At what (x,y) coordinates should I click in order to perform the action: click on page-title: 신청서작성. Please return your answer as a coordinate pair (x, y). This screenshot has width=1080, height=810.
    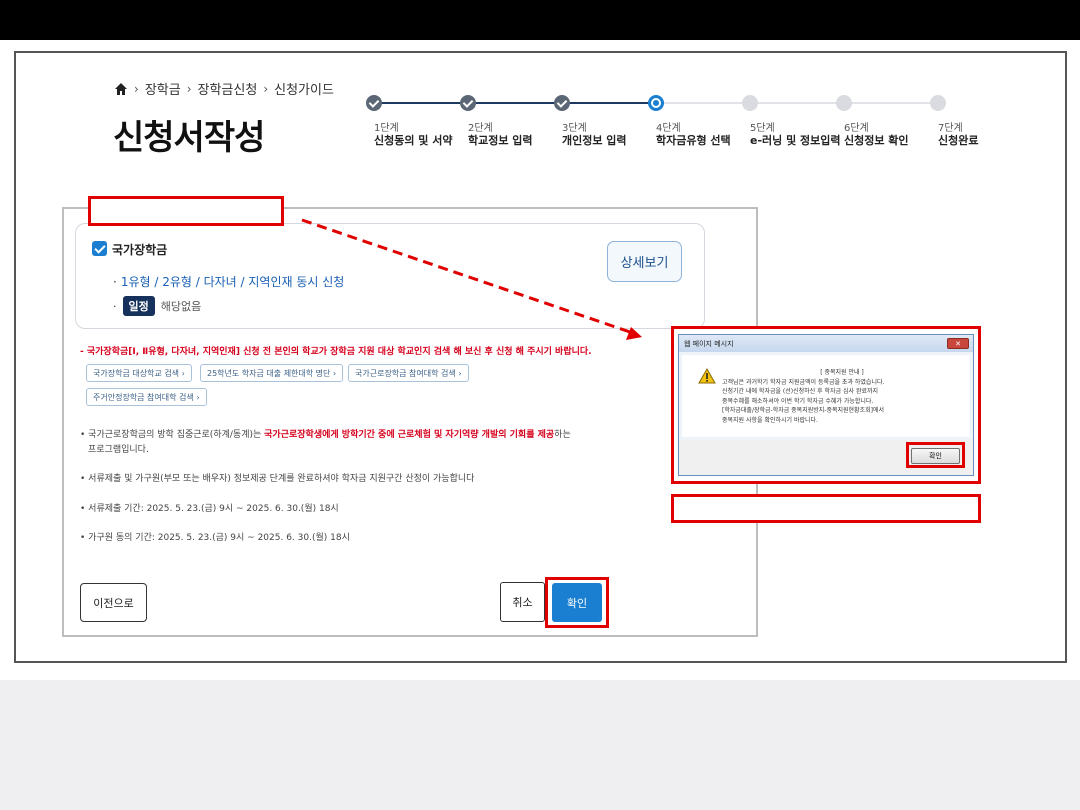
    Looking at the image, I should click on (189, 138).